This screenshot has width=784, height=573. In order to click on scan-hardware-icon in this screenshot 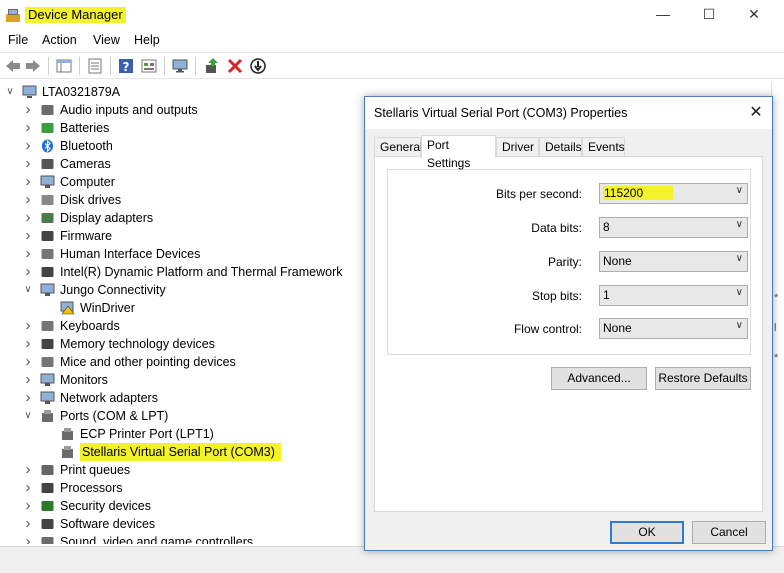, I will do `click(180, 66)`.